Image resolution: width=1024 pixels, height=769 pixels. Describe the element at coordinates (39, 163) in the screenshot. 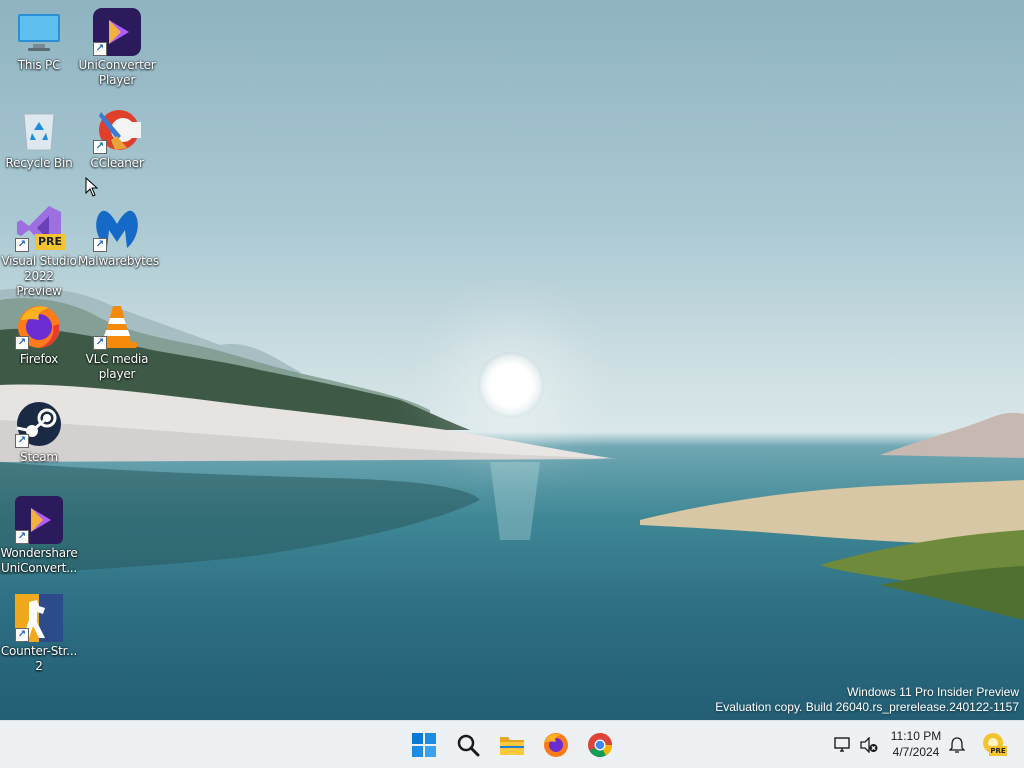

I see `desktop-icon-label: Recycle Bin` at that location.